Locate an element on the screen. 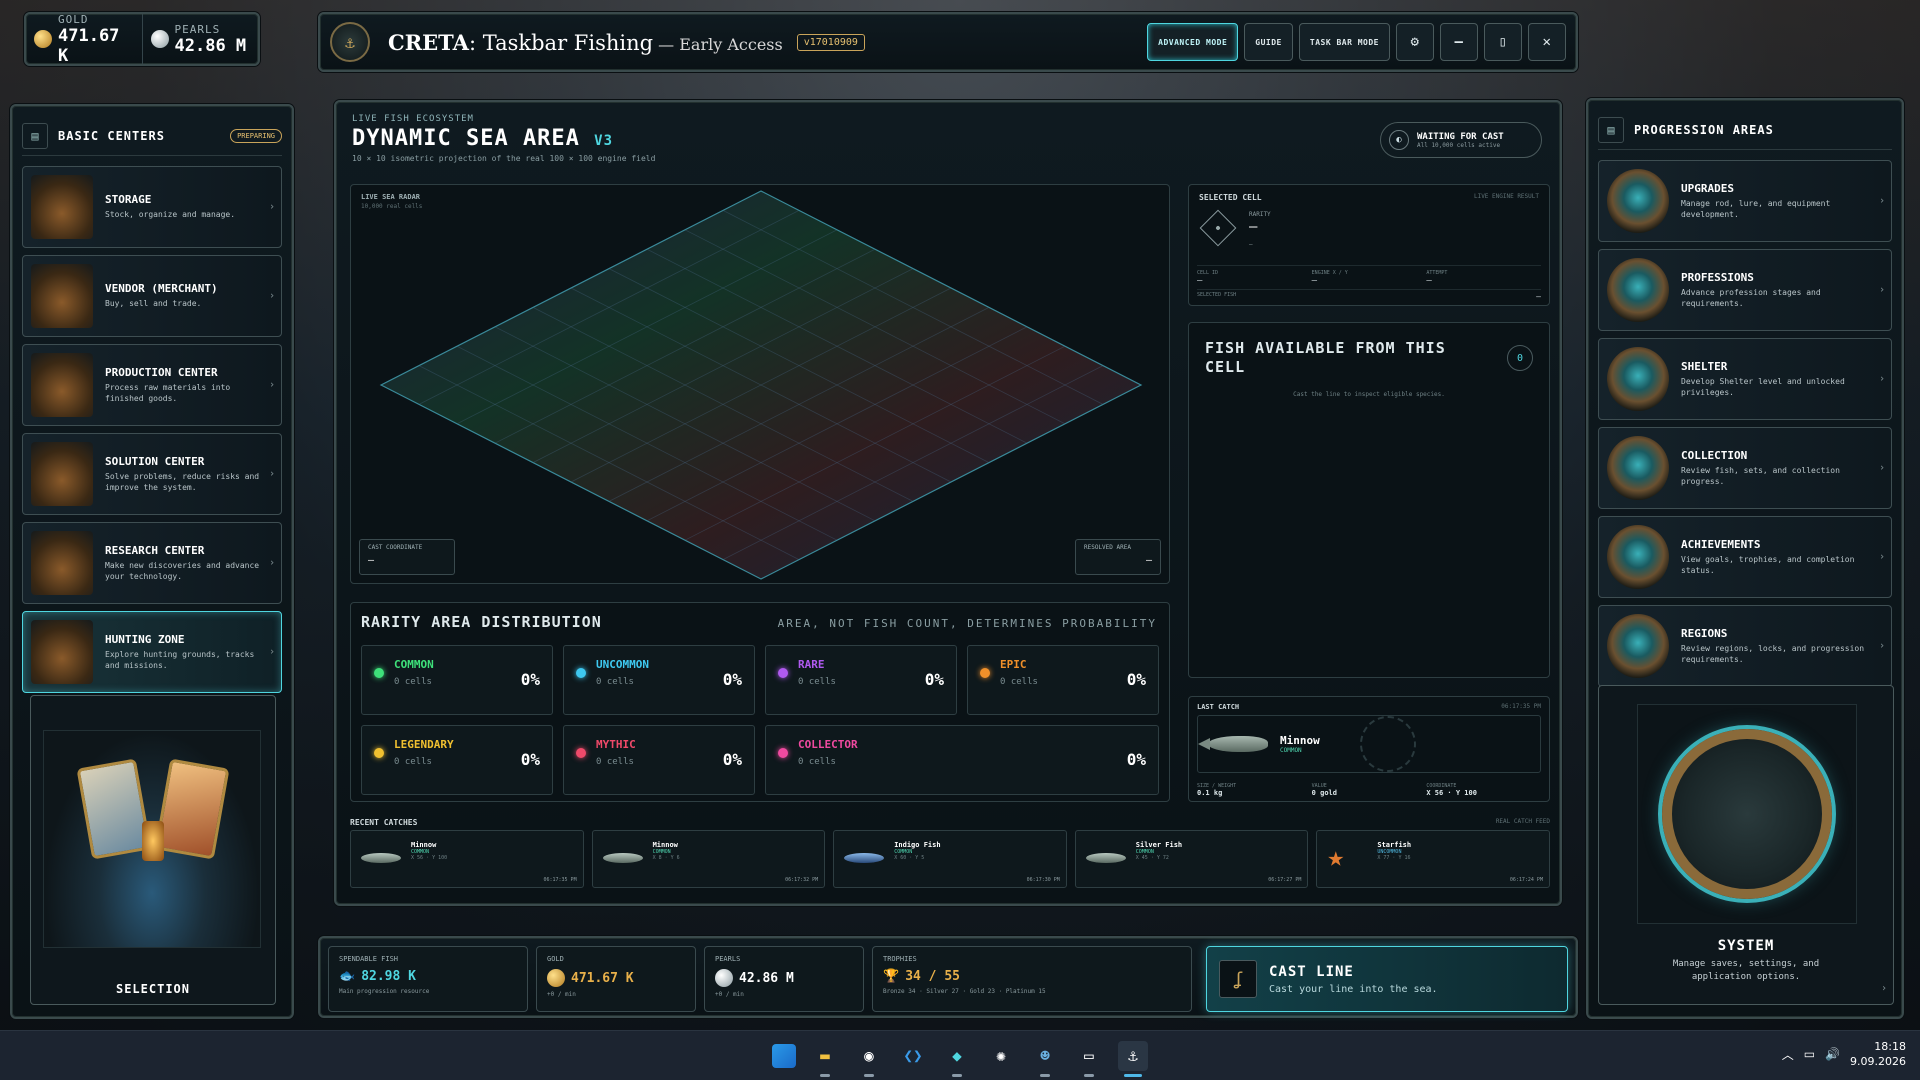  panel-menu-icon: ▤ is located at coordinates (35, 135).